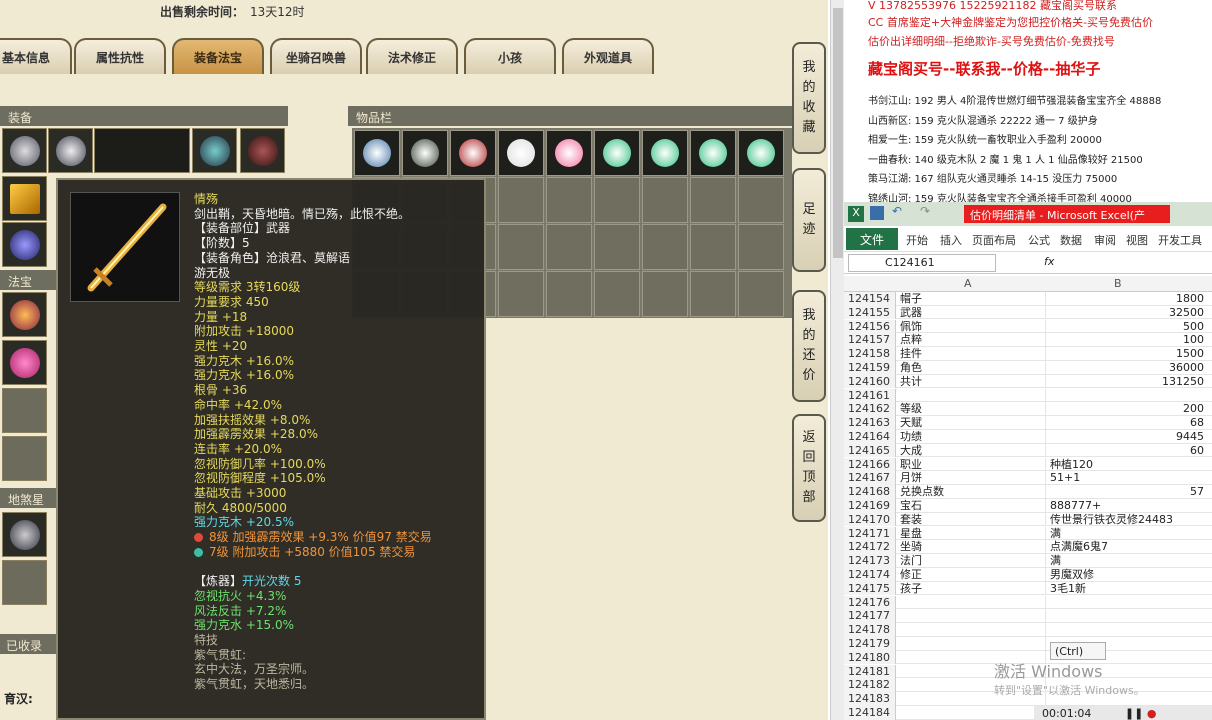 Image resolution: width=1212 pixels, height=720 pixels. I want to click on cell-a: 宝石, so click(972, 506).